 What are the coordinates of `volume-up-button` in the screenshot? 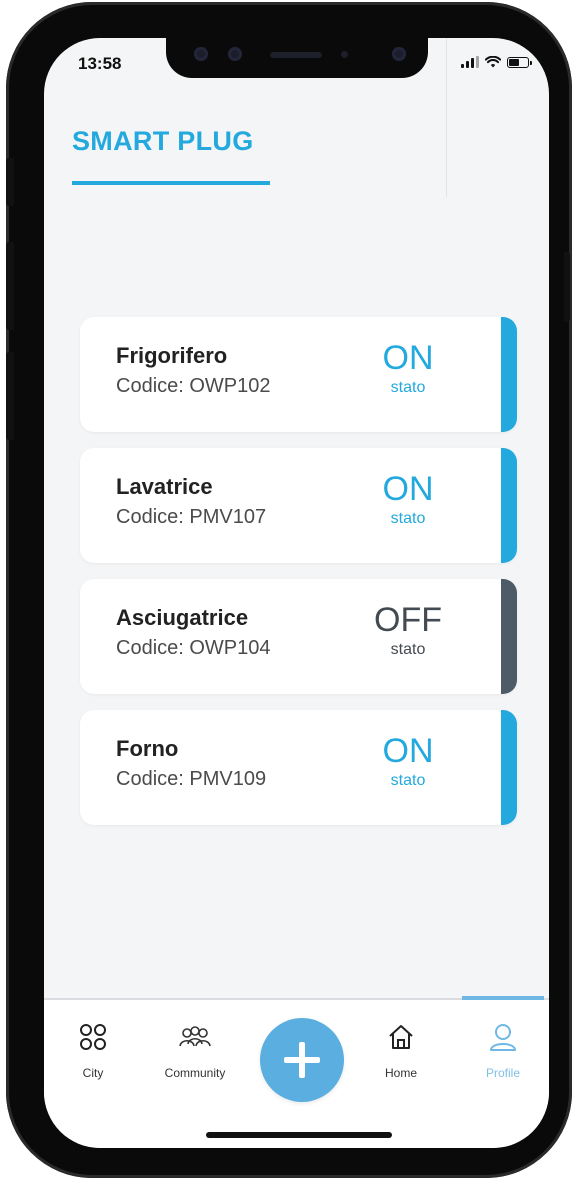 It's located at (10, 286).